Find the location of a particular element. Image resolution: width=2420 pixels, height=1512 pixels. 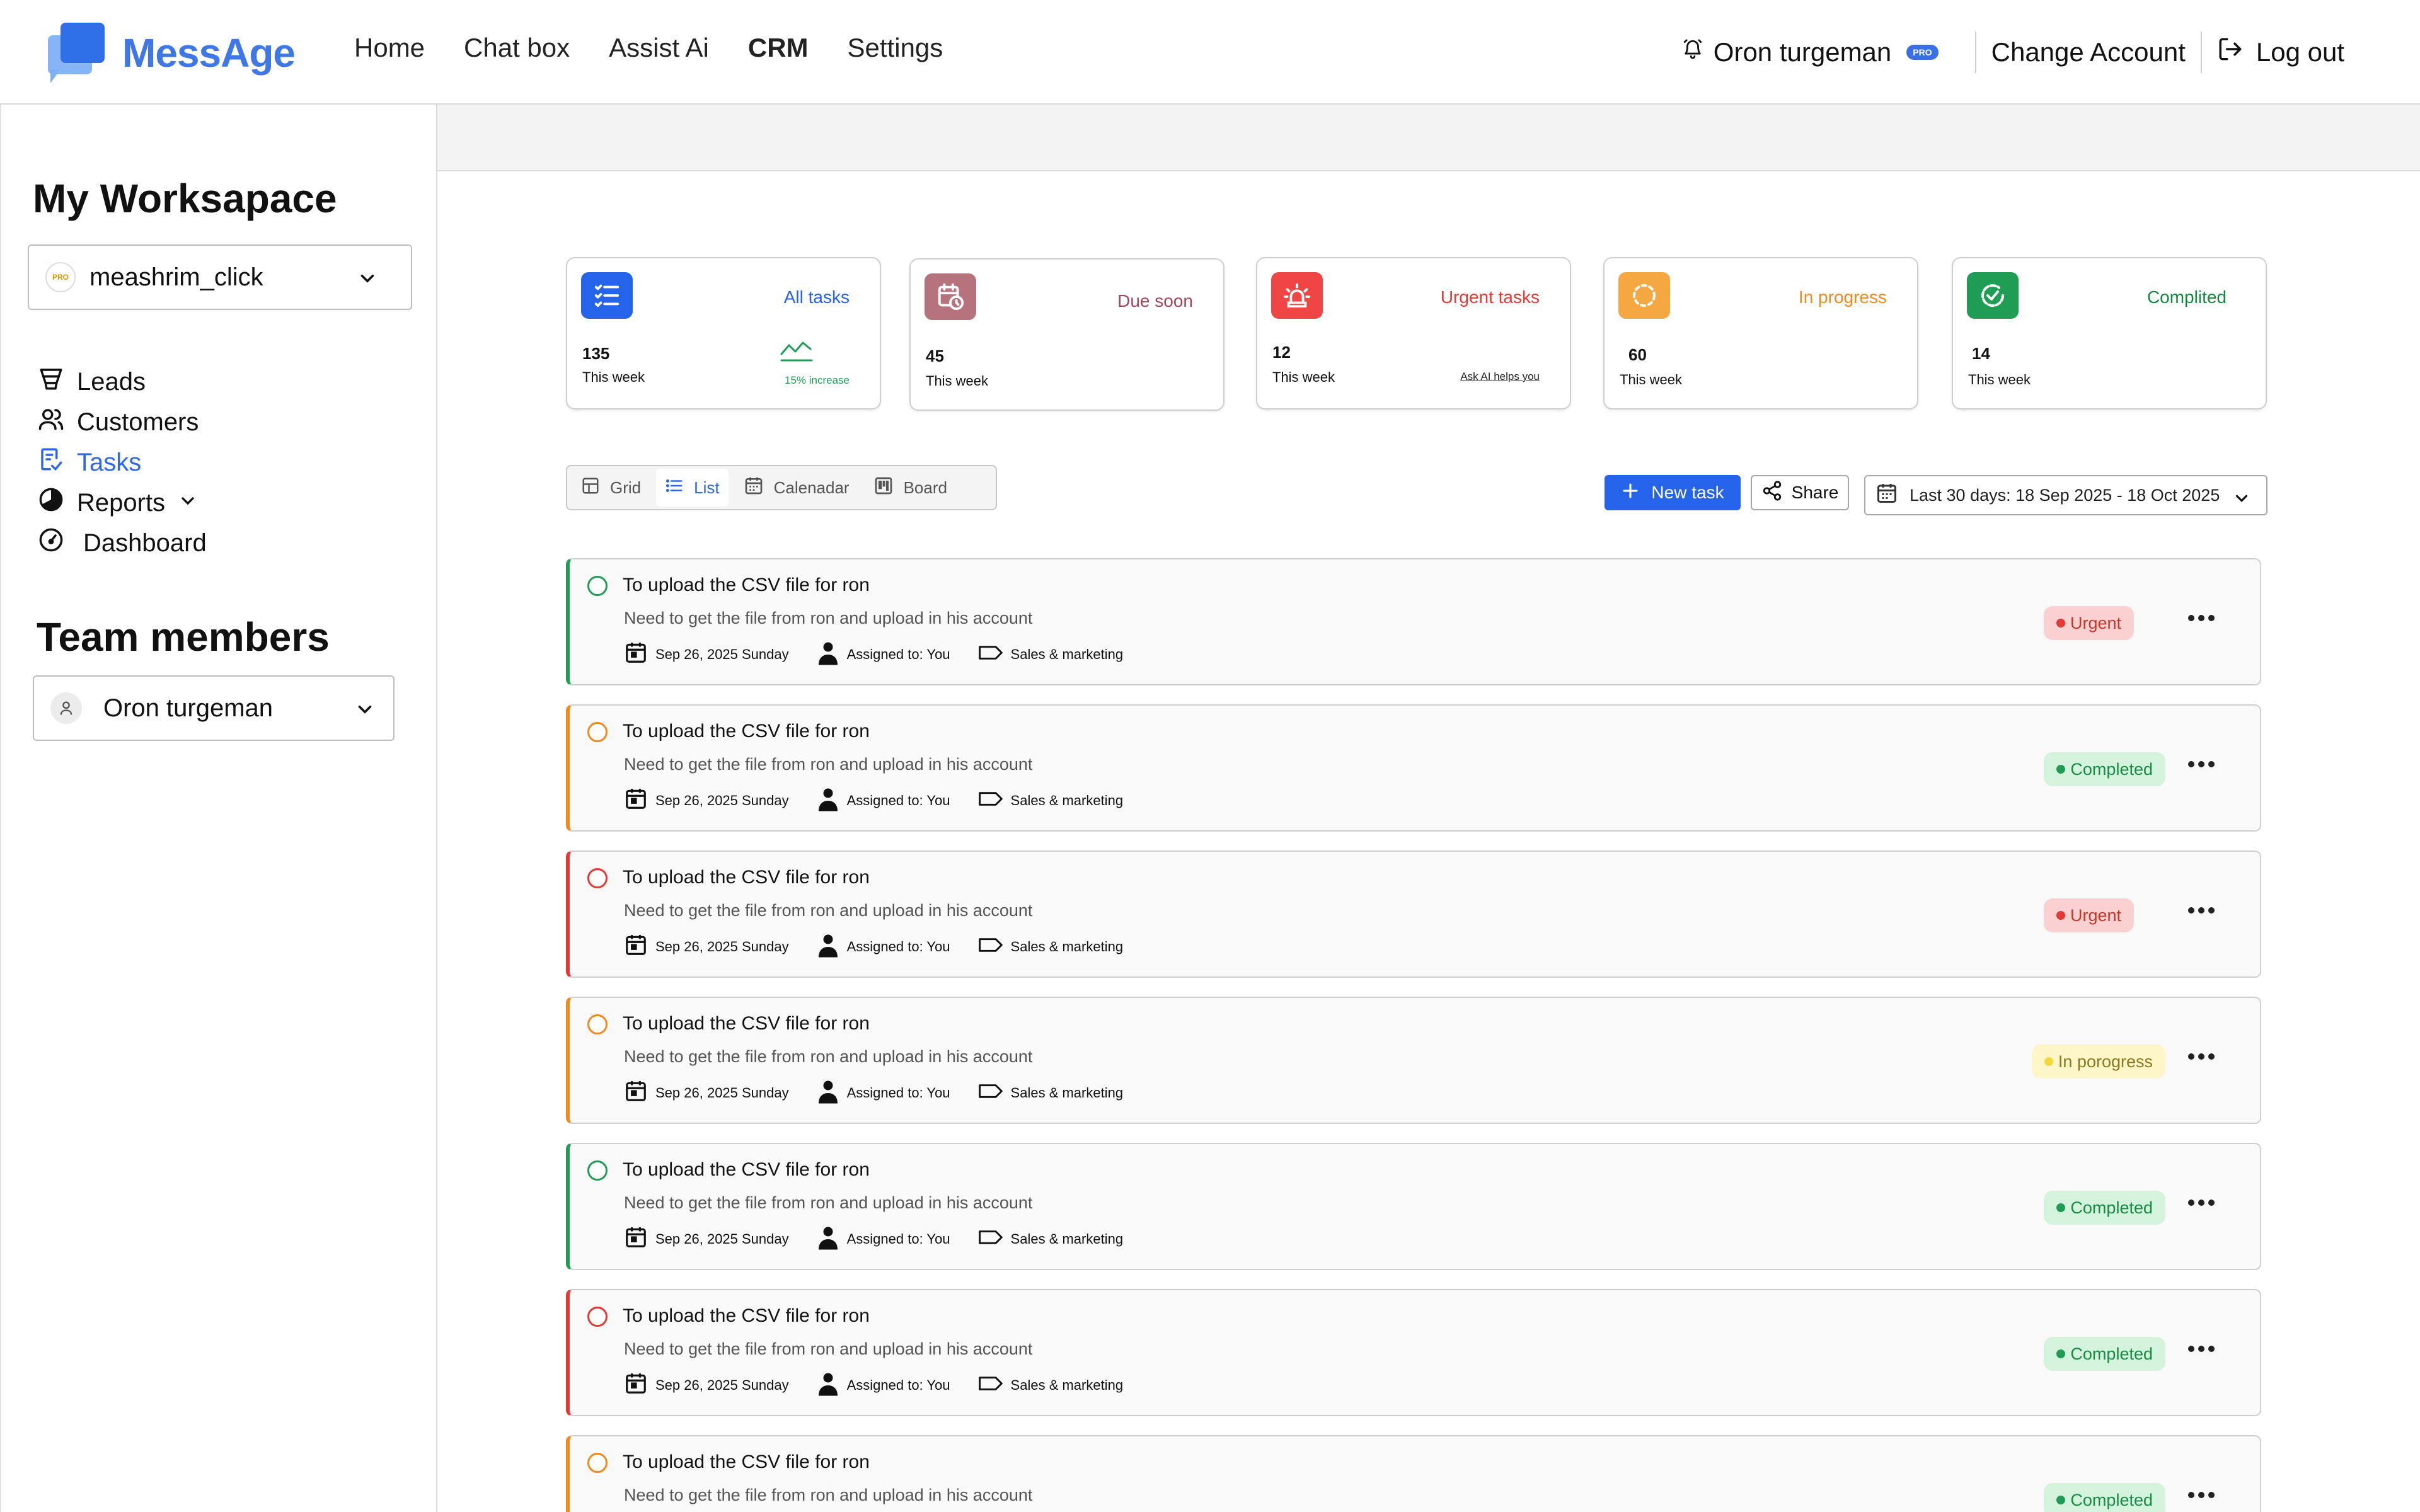

bell-icon is located at coordinates (1692, 52).